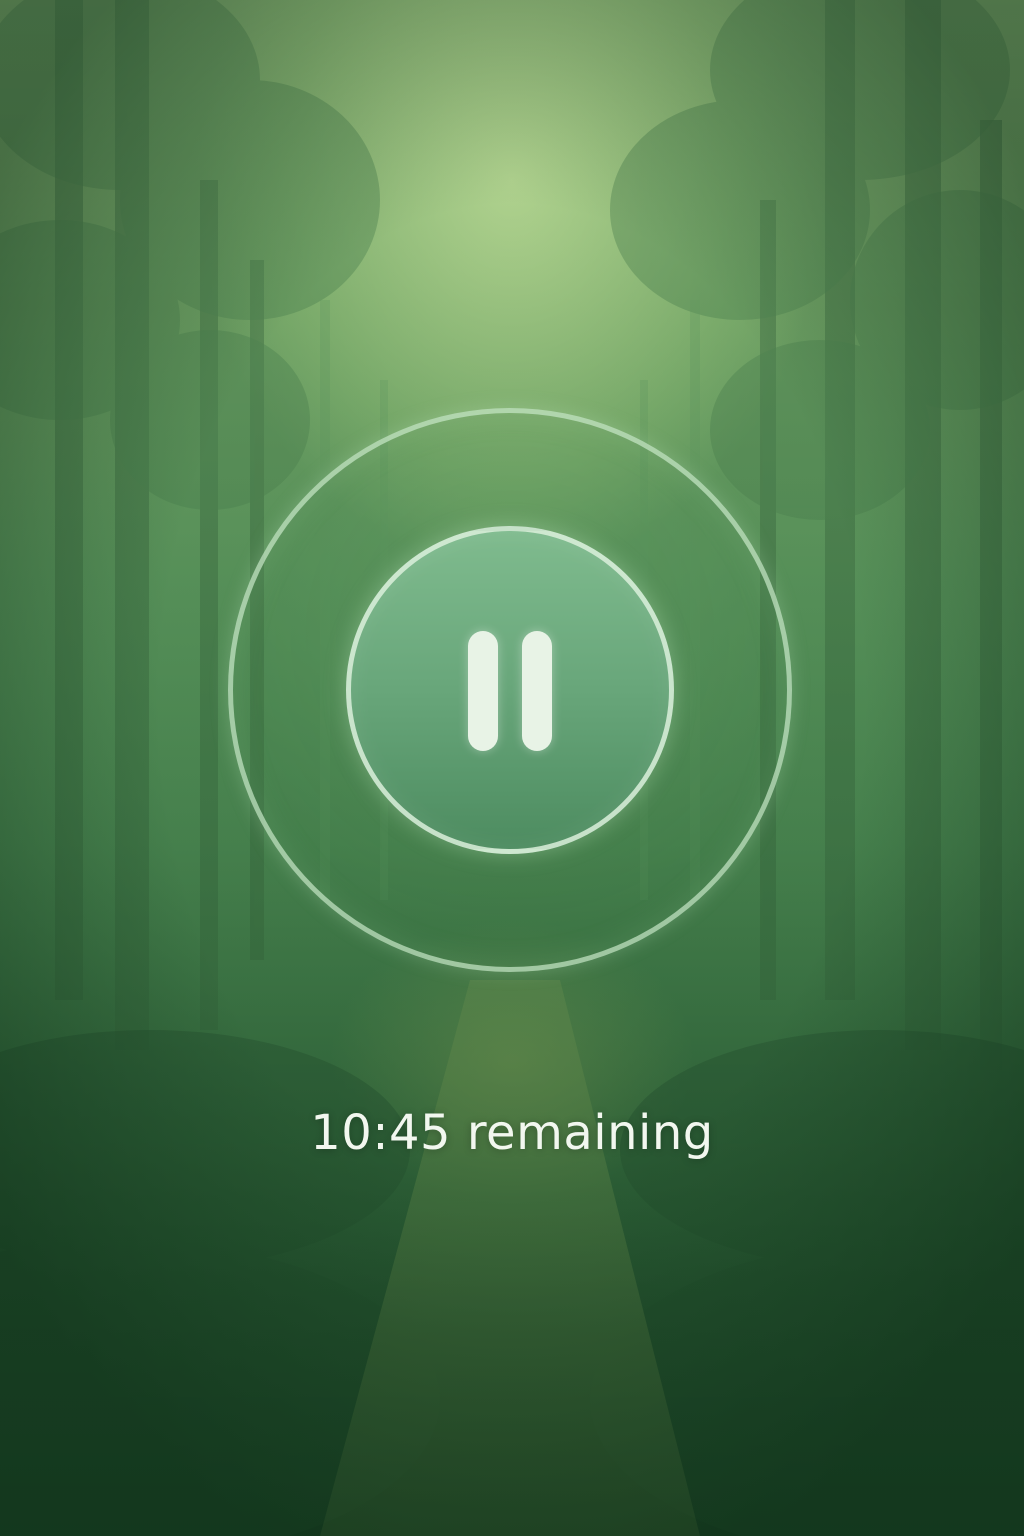 The image size is (1024, 1536). Describe the element at coordinates (483, 691) in the screenshot. I see `pause-icon-left-bar` at that location.